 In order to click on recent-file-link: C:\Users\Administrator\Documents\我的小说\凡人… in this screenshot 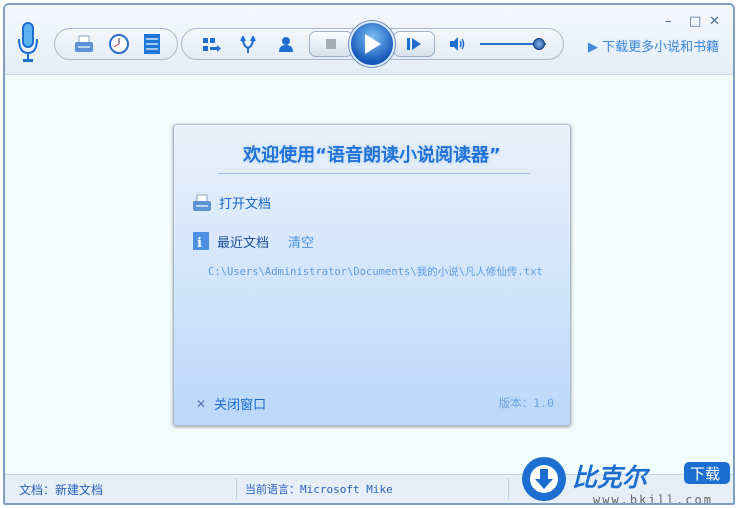, I will do `click(375, 271)`.